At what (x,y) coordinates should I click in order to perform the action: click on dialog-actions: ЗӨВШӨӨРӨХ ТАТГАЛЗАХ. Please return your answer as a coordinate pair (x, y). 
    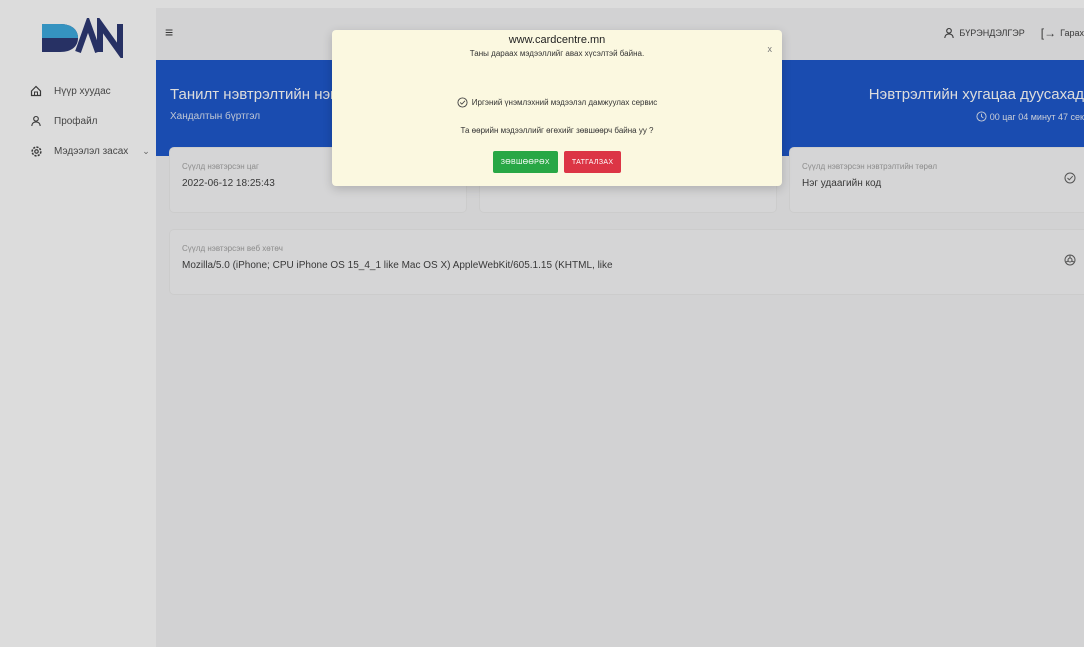
    Looking at the image, I should click on (557, 162).